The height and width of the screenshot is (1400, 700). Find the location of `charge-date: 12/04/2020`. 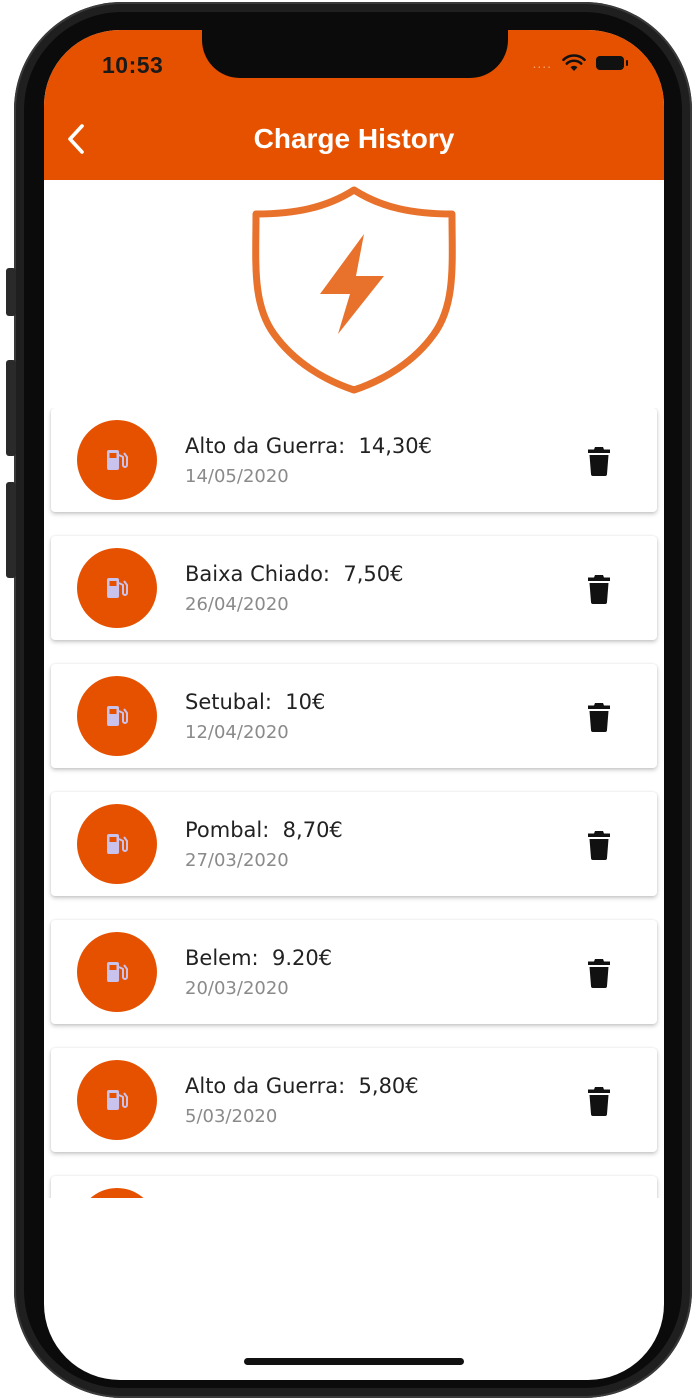

charge-date: 12/04/2020 is located at coordinates (237, 732).